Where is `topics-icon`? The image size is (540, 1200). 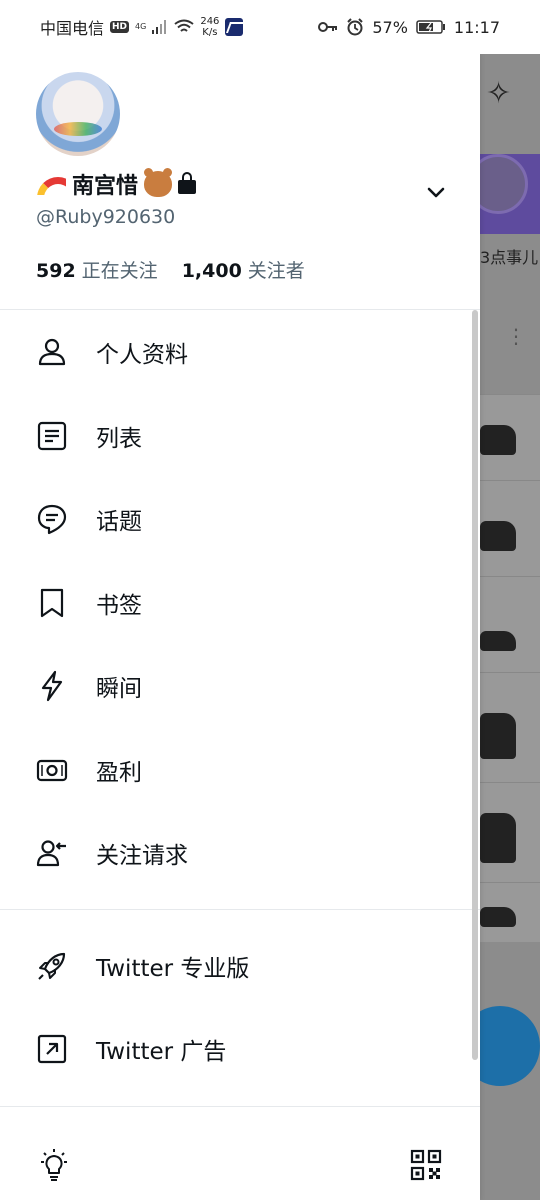
topics-icon is located at coordinates (52, 519).